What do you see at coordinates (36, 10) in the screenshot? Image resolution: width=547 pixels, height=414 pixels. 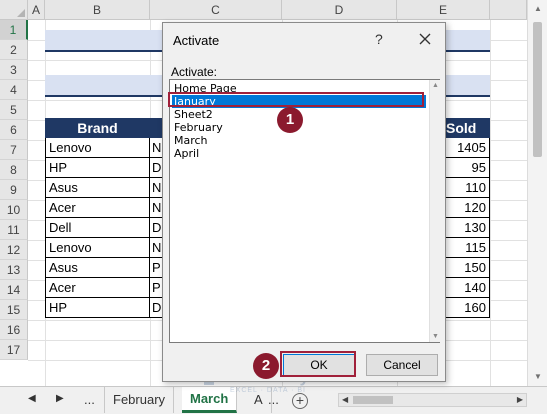 I see `column-header-a: A` at bounding box center [36, 10].